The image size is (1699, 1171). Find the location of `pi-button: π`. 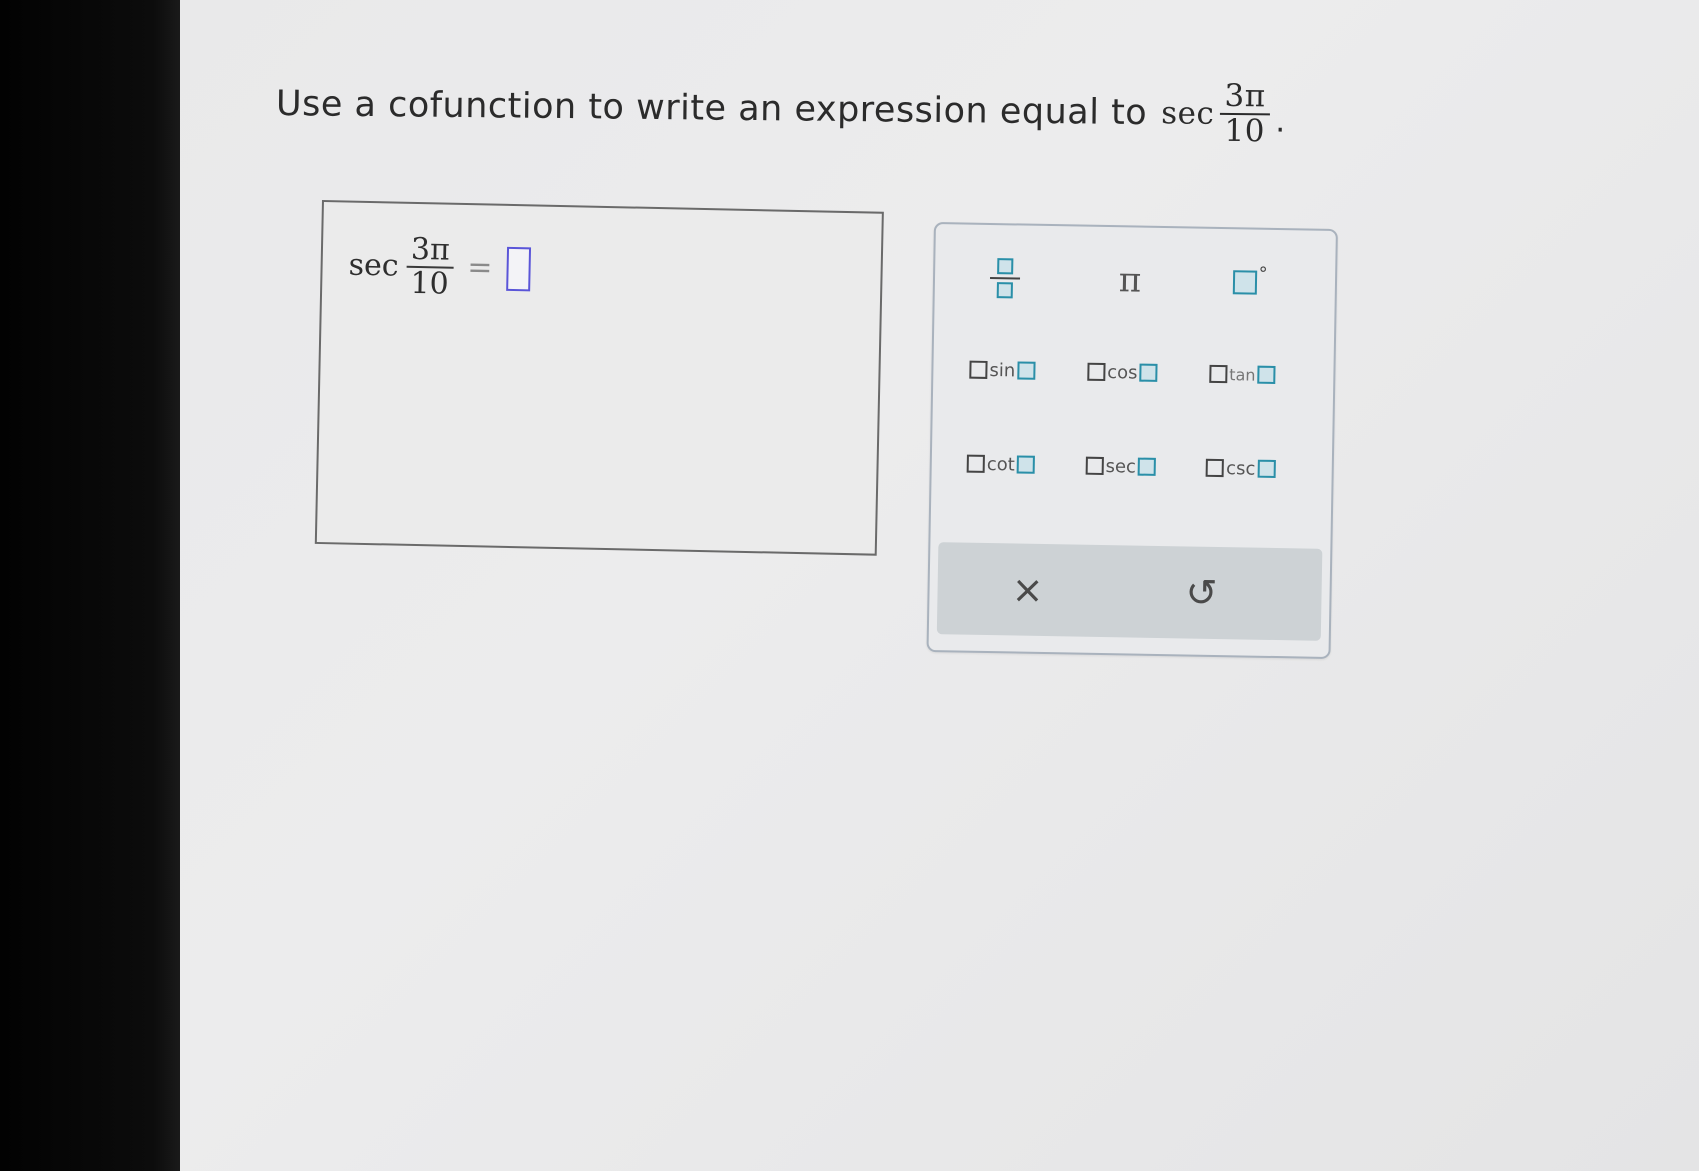

pi-button: π is located at coordinates (1129, 281).